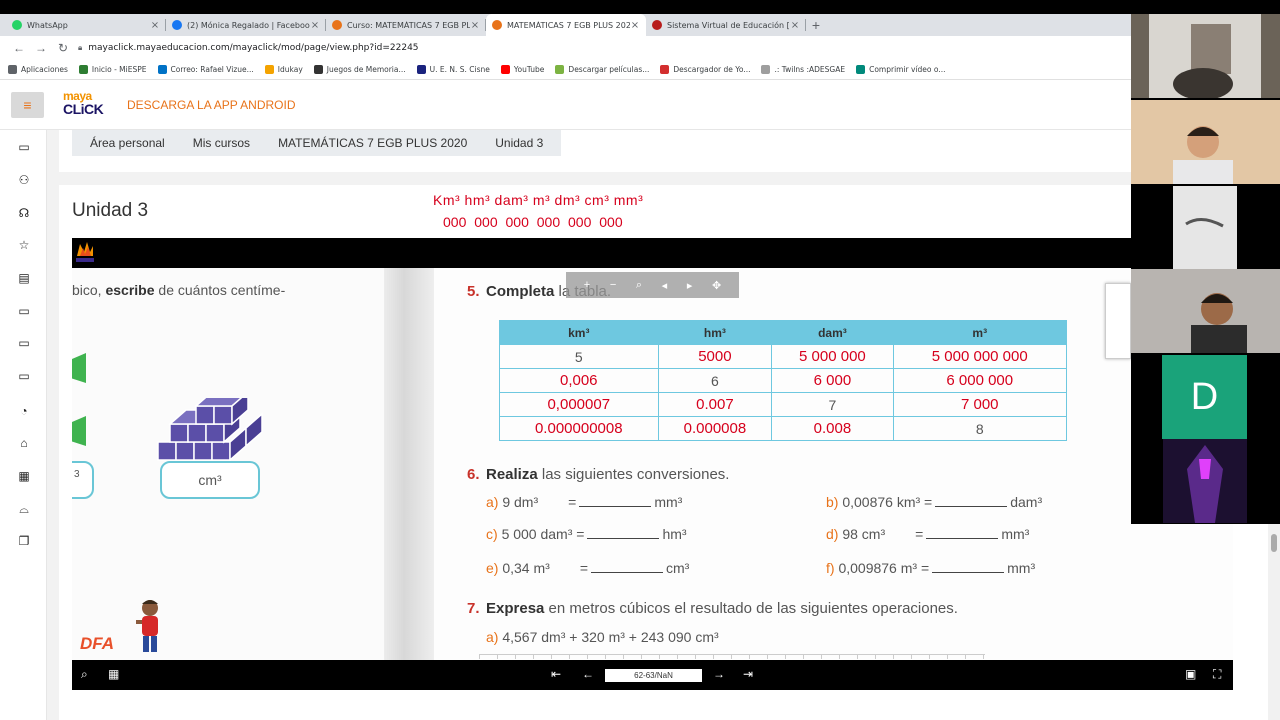  What do you see at coordinates (1190, 674) in the screenshot?
I see `book-mode-icon: ▣` at bounding box center [1190, 674].